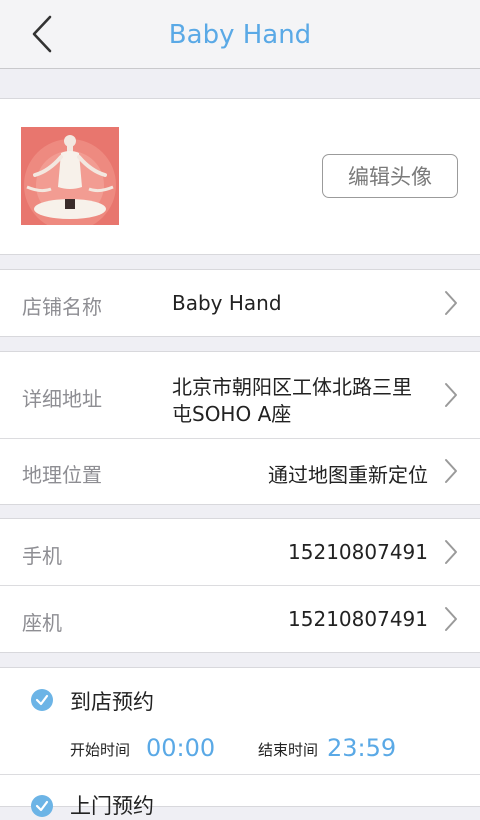 The image size is (480, 820). I want to click on landline-row: 座机 15210807491, so click(240, 619).